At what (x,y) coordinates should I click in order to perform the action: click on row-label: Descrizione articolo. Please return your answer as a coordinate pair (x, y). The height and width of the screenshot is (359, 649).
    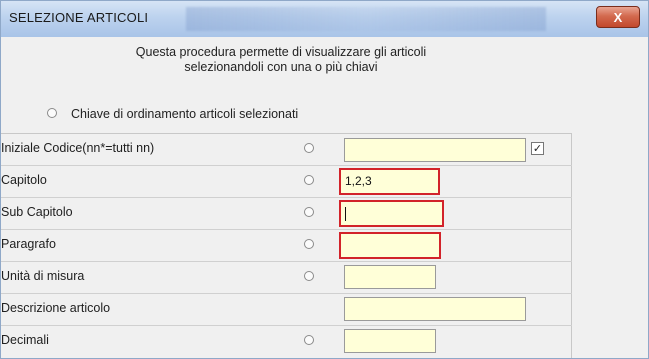
    Looking at the image, I should click on (56, 308).